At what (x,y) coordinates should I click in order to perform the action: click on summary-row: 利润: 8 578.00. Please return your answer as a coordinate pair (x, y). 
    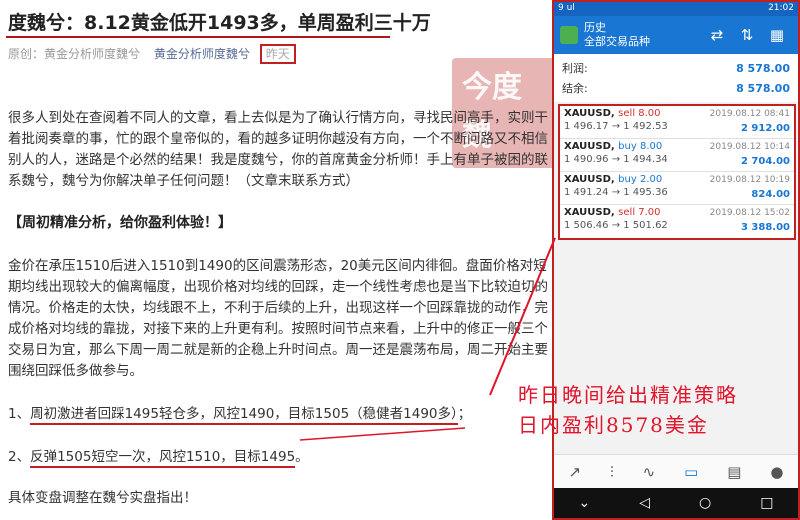
    Looking at the image, I should click on (676, 68).